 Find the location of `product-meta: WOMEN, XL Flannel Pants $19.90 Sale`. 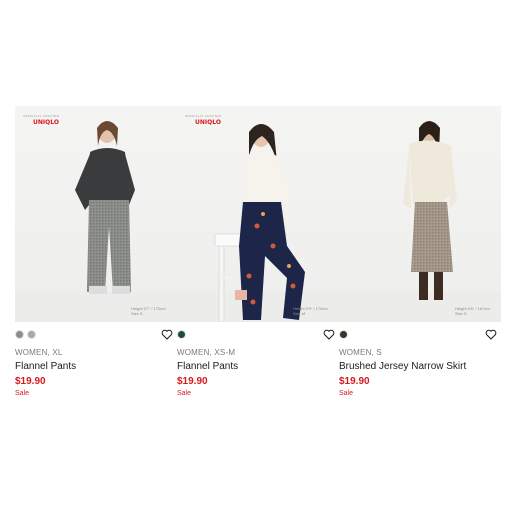

product-meta: WOMEN, XL Flannel Pants $19.90 Sale is located at coordinates (96, 362).